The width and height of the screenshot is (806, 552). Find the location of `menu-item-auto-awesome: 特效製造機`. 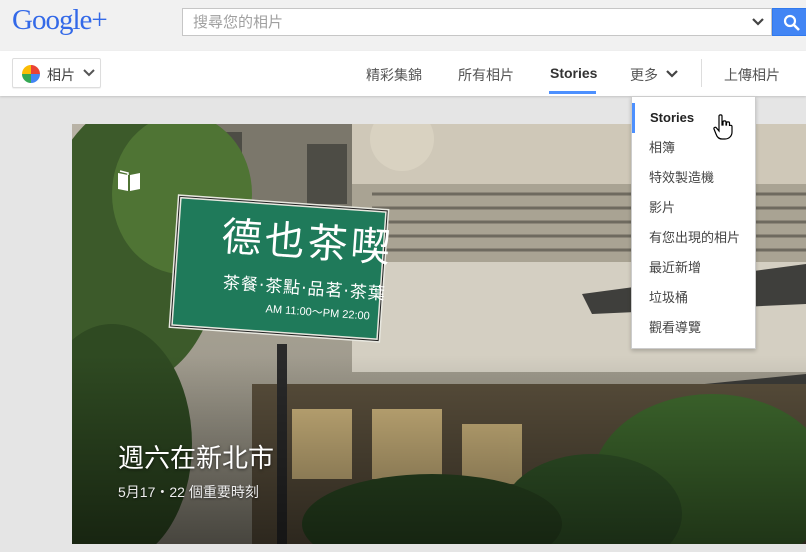

menu-item-auto-awesome: 特效製造機 is located at coordinates (693, 178).